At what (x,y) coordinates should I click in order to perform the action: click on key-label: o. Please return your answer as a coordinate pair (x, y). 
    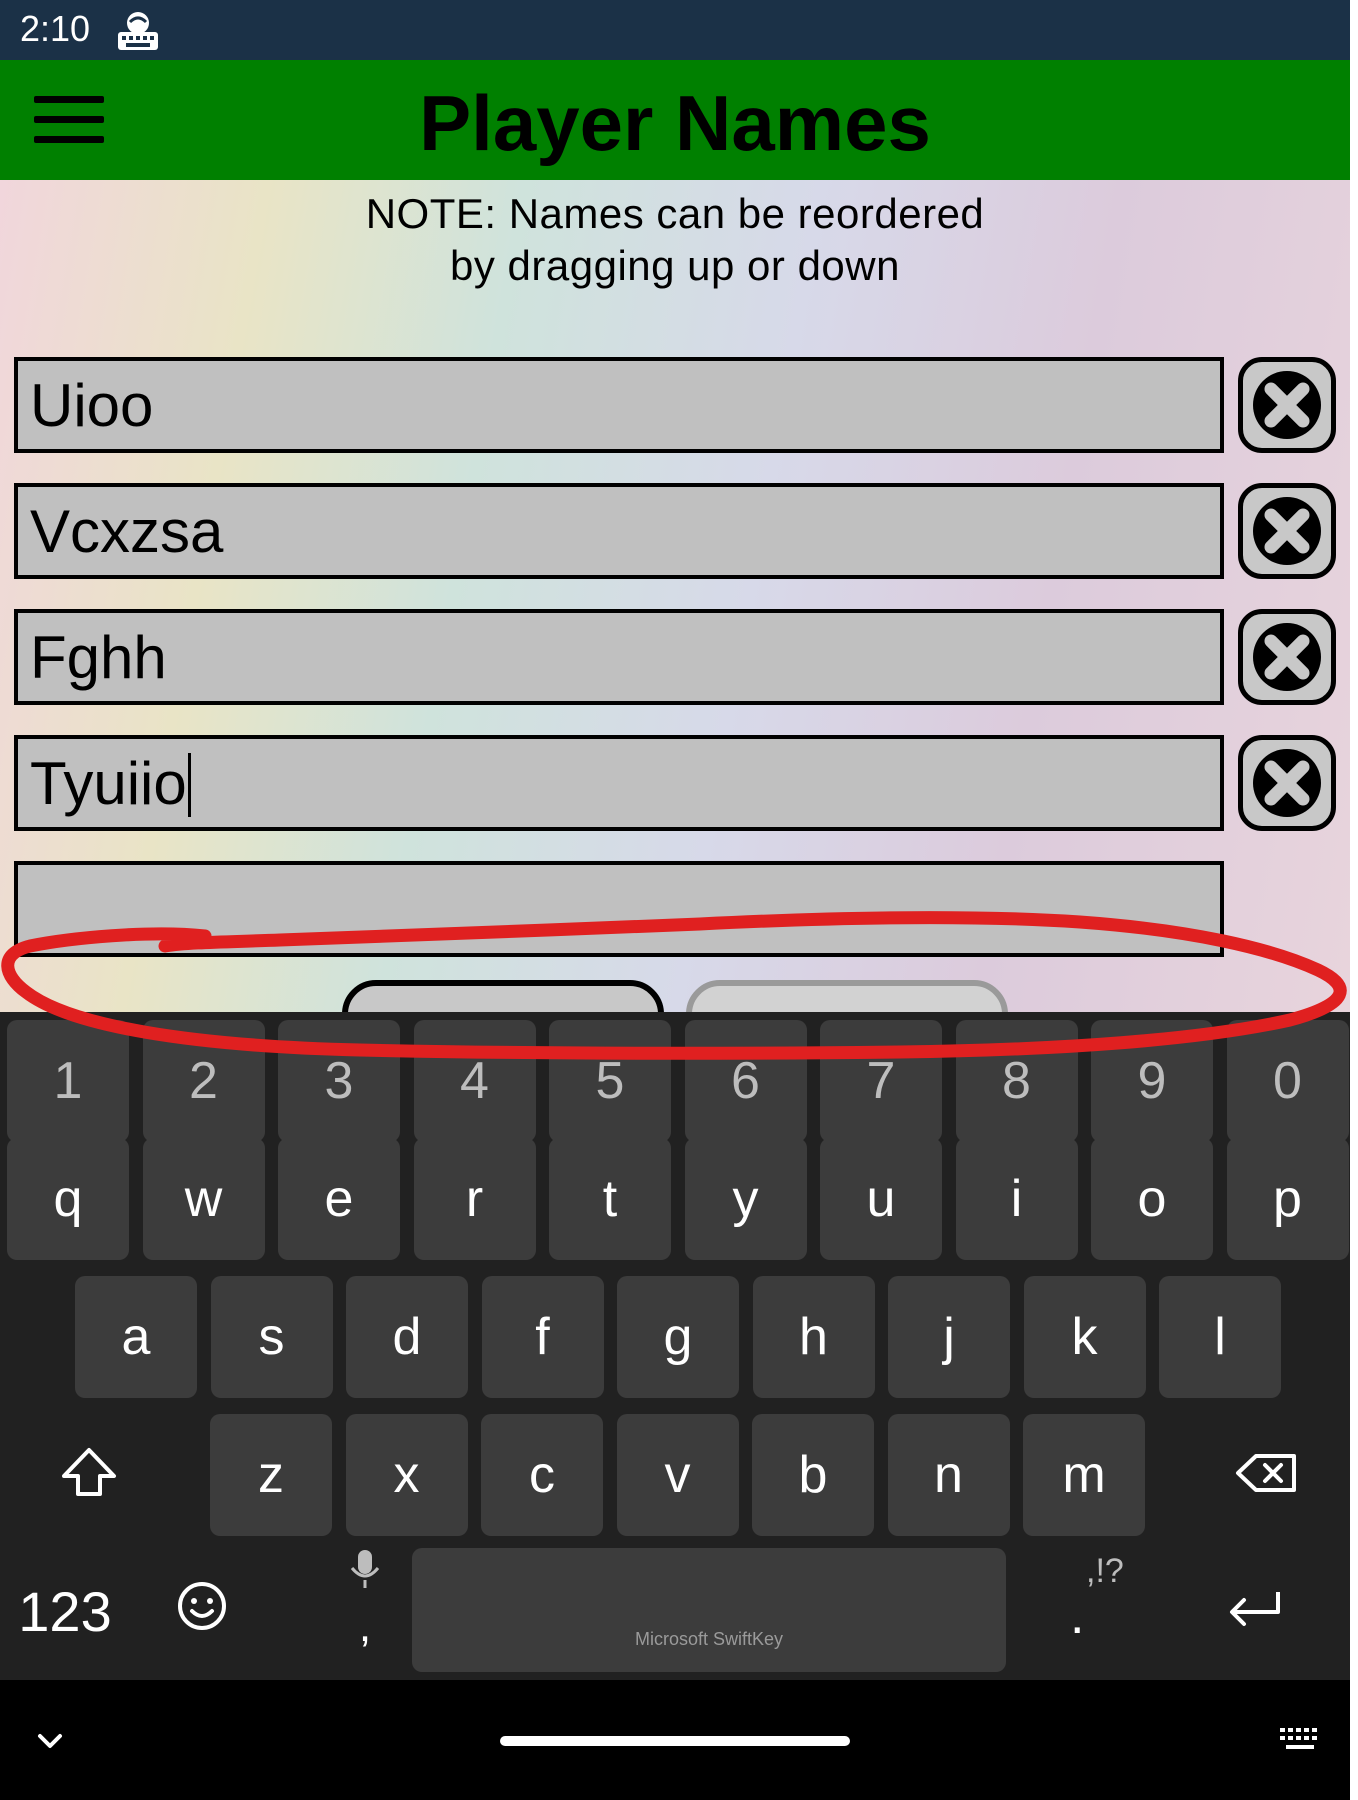
    Looking at the image, I should click on (1152, 1199).